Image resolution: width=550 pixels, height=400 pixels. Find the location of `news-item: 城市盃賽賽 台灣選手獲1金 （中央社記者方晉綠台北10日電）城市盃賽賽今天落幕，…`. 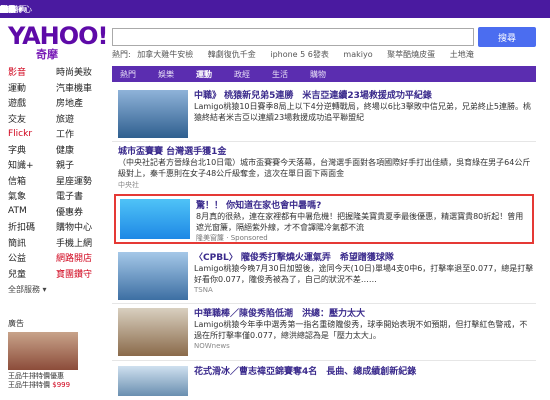

news-item: 城市盃賽賽 台灣選手獲1金 （中央社記者方晉綠台北10日電）城市盃賽賽今天落幕，… is located at coordinates (324, 167).